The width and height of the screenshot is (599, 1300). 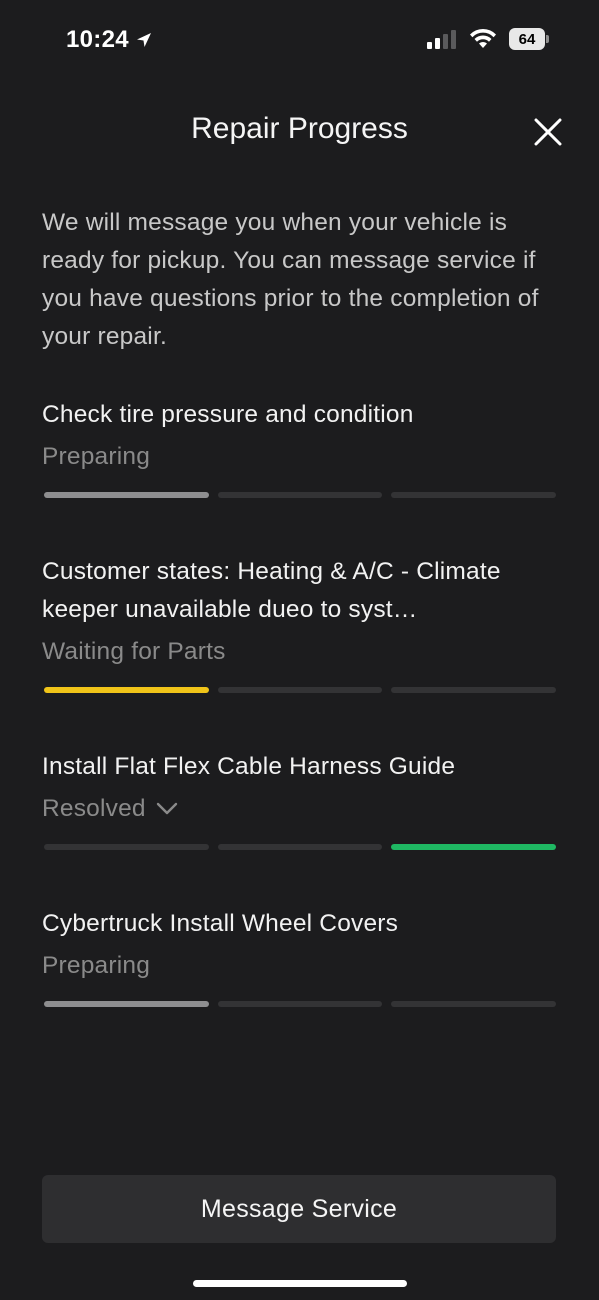 I want to click on page-title: Repair Progress, so click(x=299, y=128).